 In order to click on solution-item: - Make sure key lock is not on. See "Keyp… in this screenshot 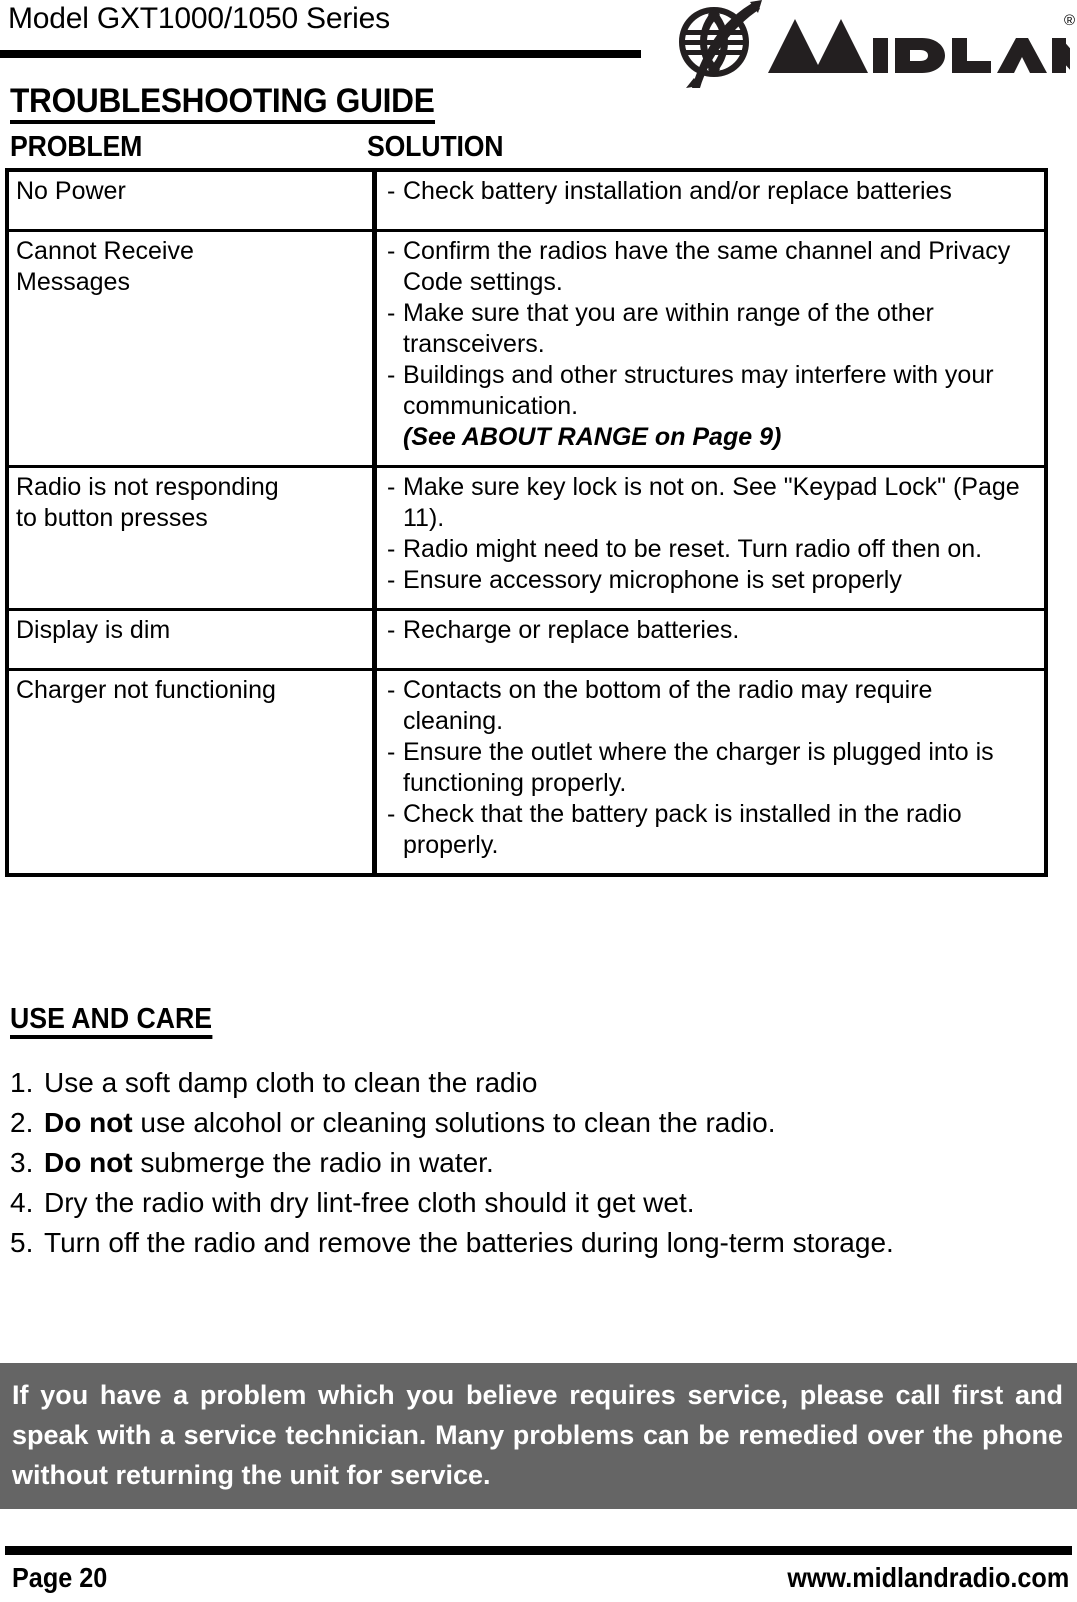, I will do `click(712, 503)`.